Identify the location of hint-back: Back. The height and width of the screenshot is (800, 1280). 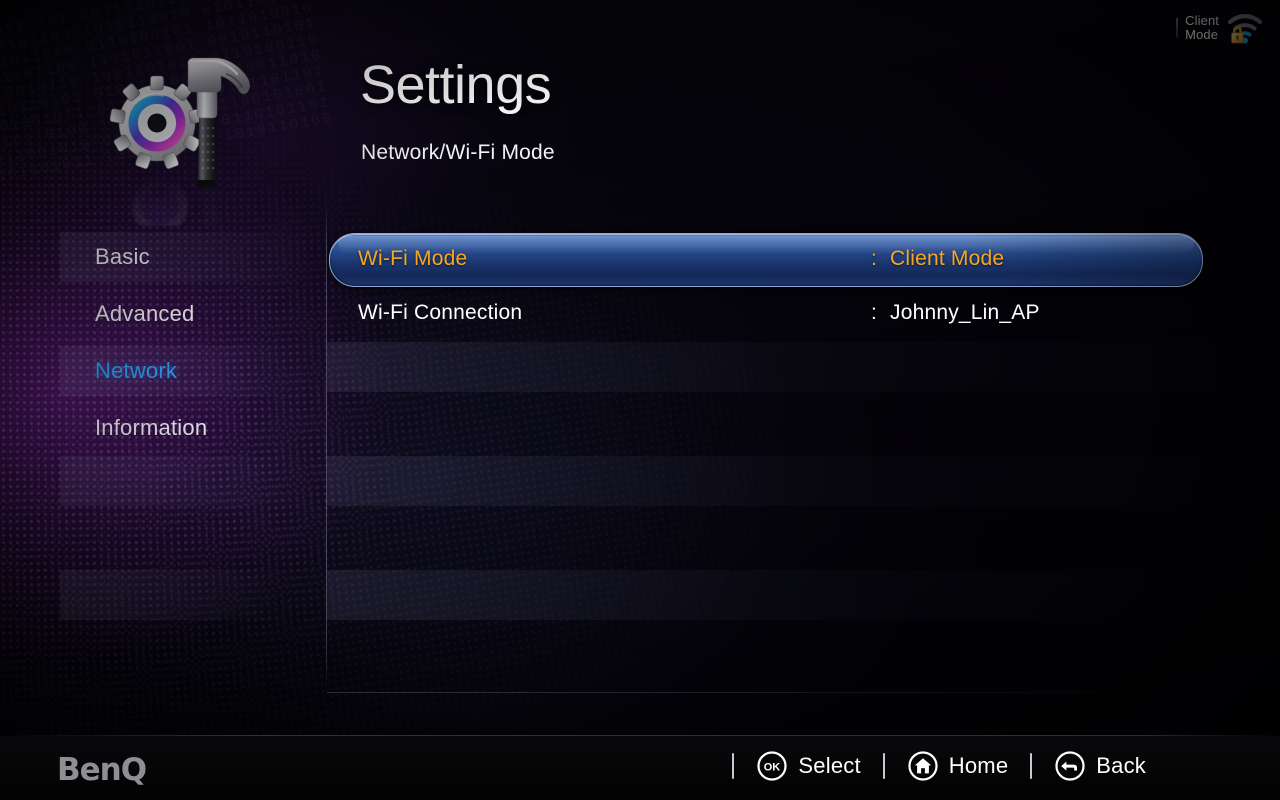
(1100, 766).